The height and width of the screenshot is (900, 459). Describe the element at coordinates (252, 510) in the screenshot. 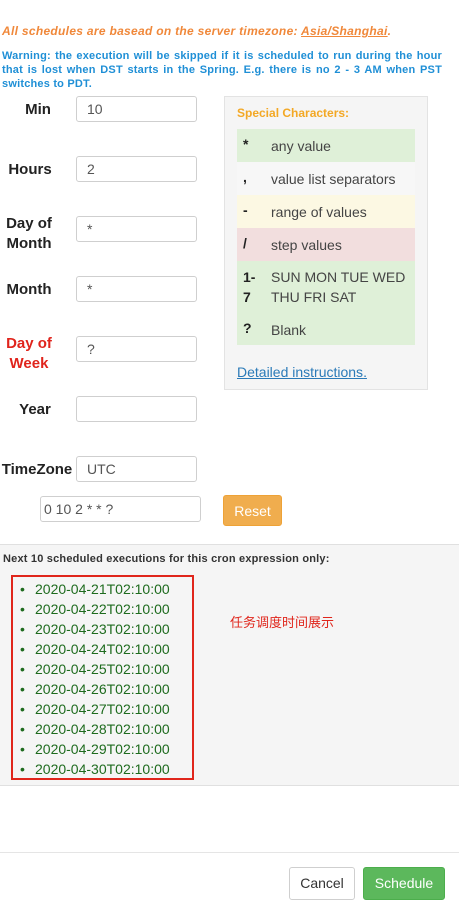

I see `reset-button: Reset` at that location.